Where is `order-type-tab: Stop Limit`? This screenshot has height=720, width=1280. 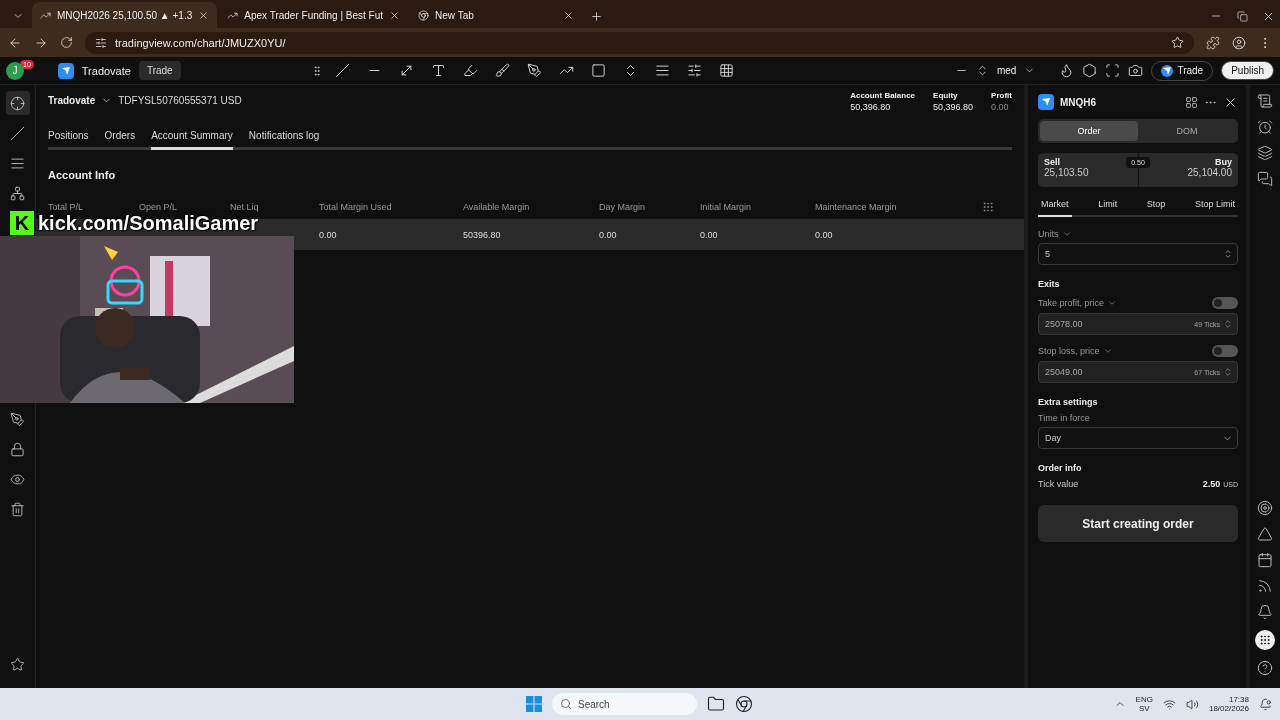 order-type-tab: Stop Limit is located at coordinates (1214, 206).